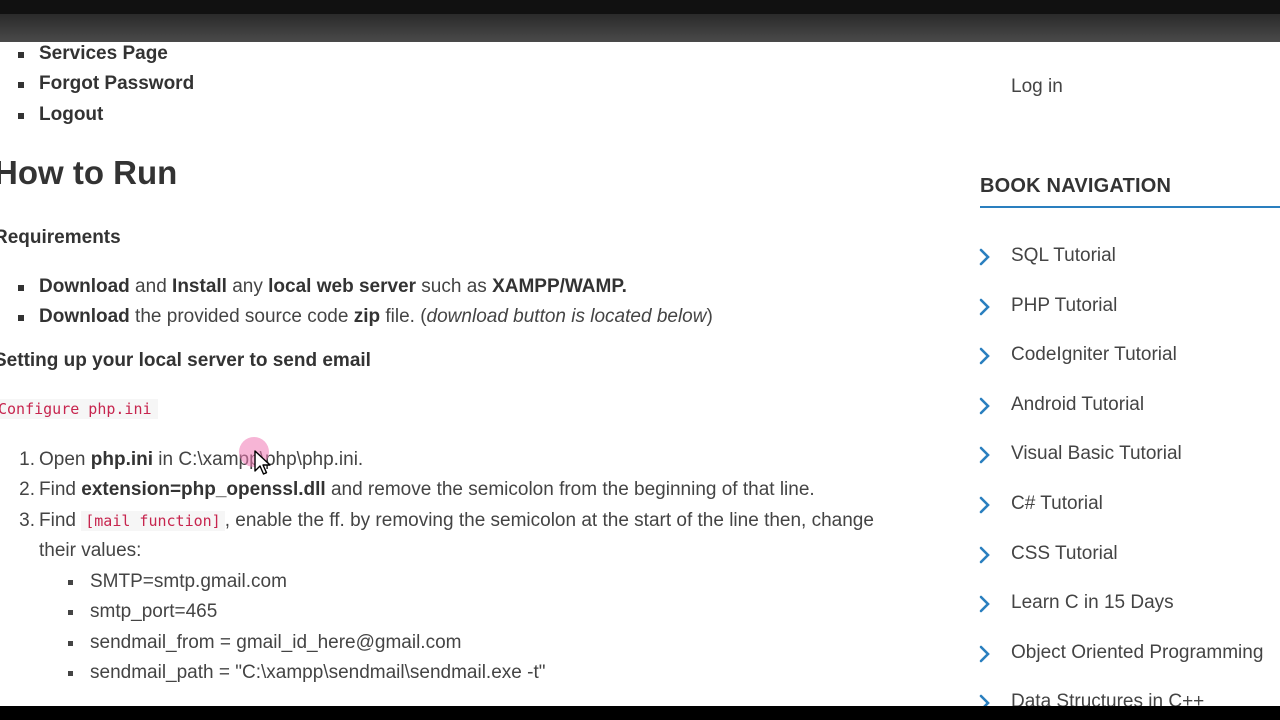  What do you see at coordinates (1078, 404) in the screenshot?
I see `nav-item-label: Android Tutorial` at bounding box center [1078, 404].